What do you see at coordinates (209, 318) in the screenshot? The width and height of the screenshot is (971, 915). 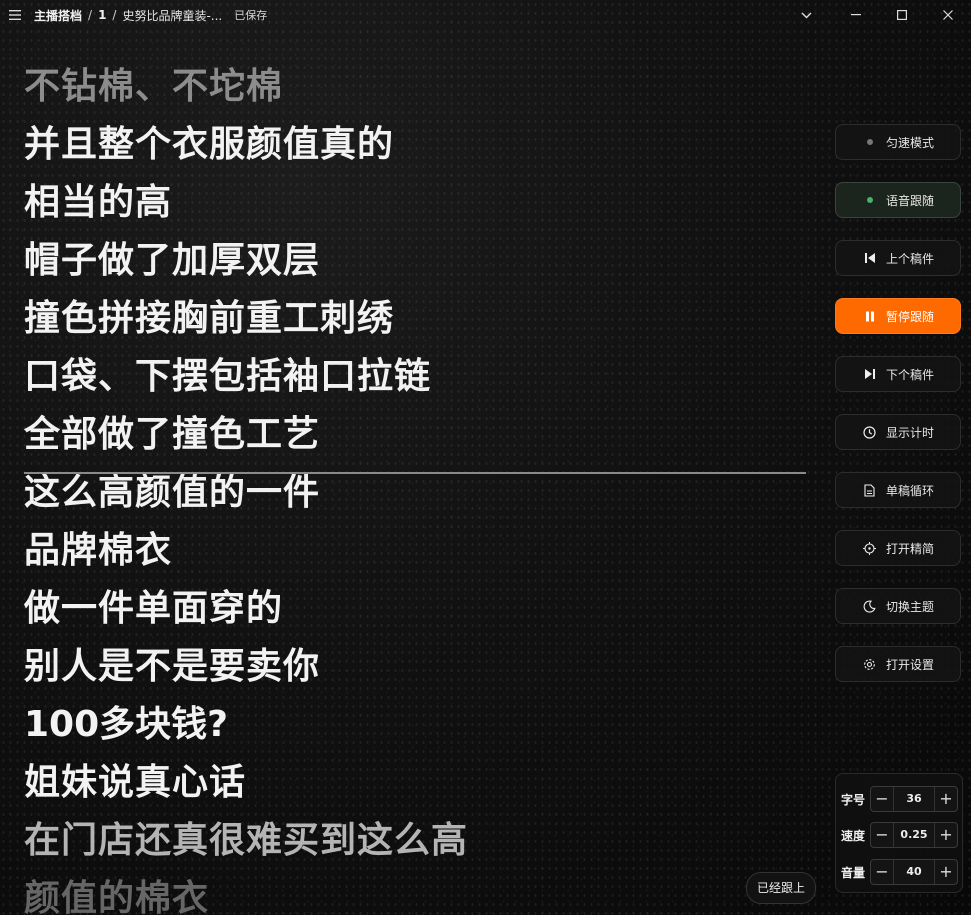 I see `script-line: 撞色拼接胸前重工刺绣` at bounding box center [209, 318].